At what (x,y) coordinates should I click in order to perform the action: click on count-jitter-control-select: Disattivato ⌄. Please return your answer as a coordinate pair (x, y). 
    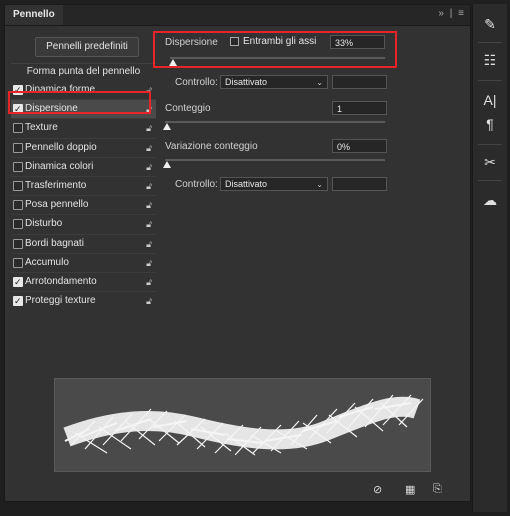
    Looking at the image, I should click on (274, 184).